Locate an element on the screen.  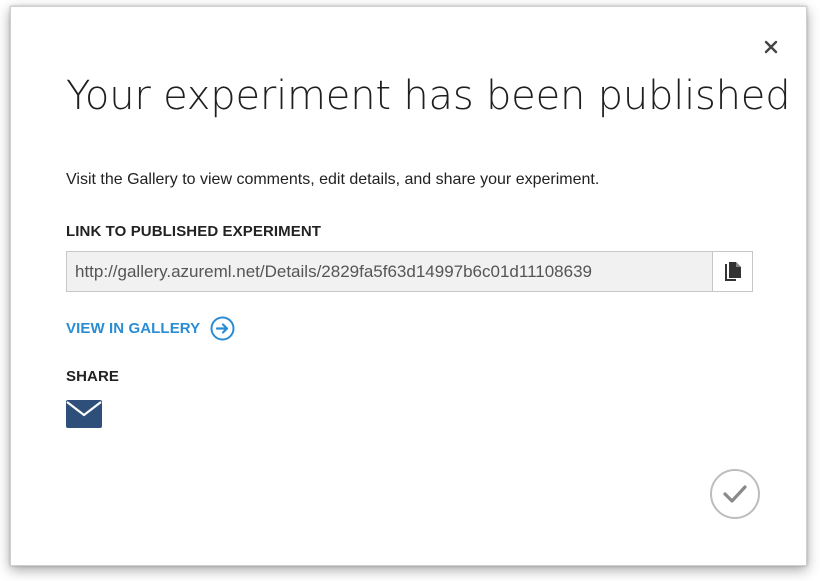
email-icon is located at coordinates (84, 414).